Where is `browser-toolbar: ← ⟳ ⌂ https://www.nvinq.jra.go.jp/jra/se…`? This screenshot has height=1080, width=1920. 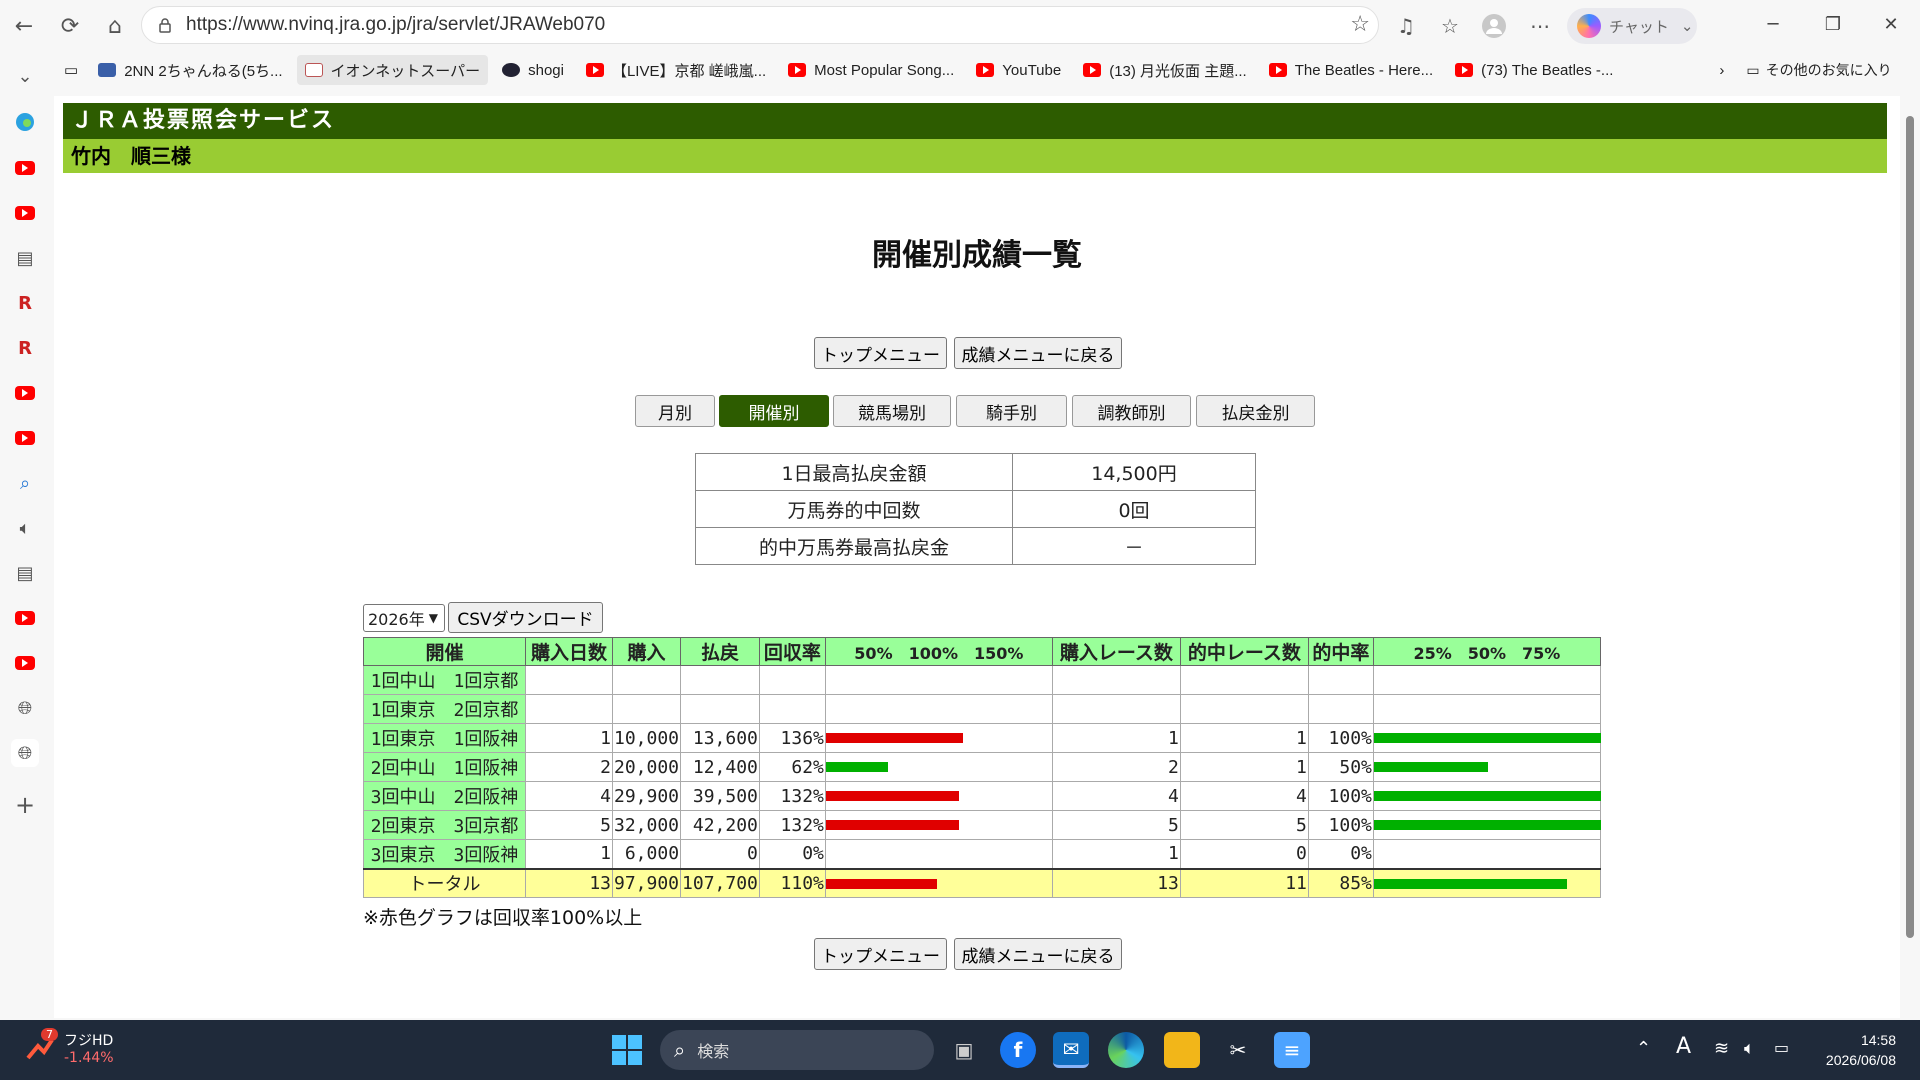
browser-toolbar: ← ⟳ ⌂ https://www.nvinq.jra.go.jp/jra/se… is located at coordinates (960, 26).